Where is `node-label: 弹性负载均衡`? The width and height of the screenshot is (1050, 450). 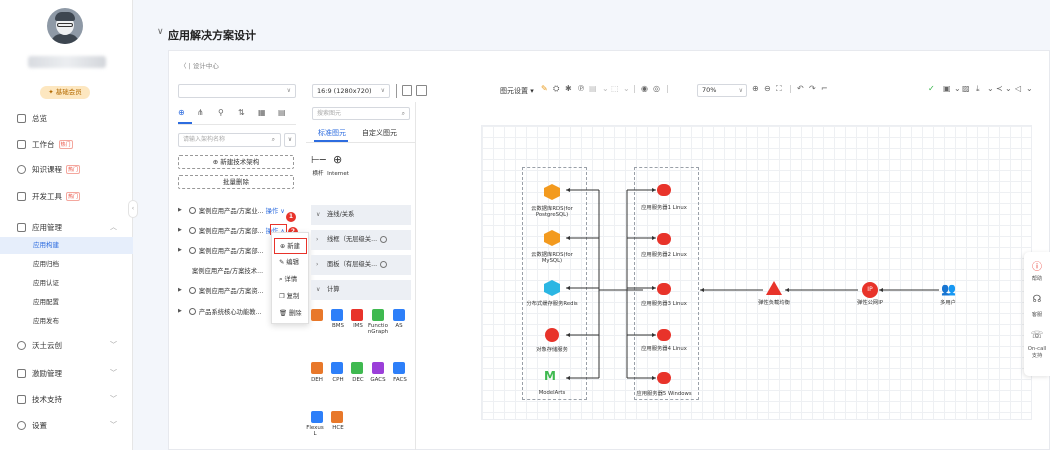
node-label: 弹性负载均衡 is located at coordinates (774, 303).